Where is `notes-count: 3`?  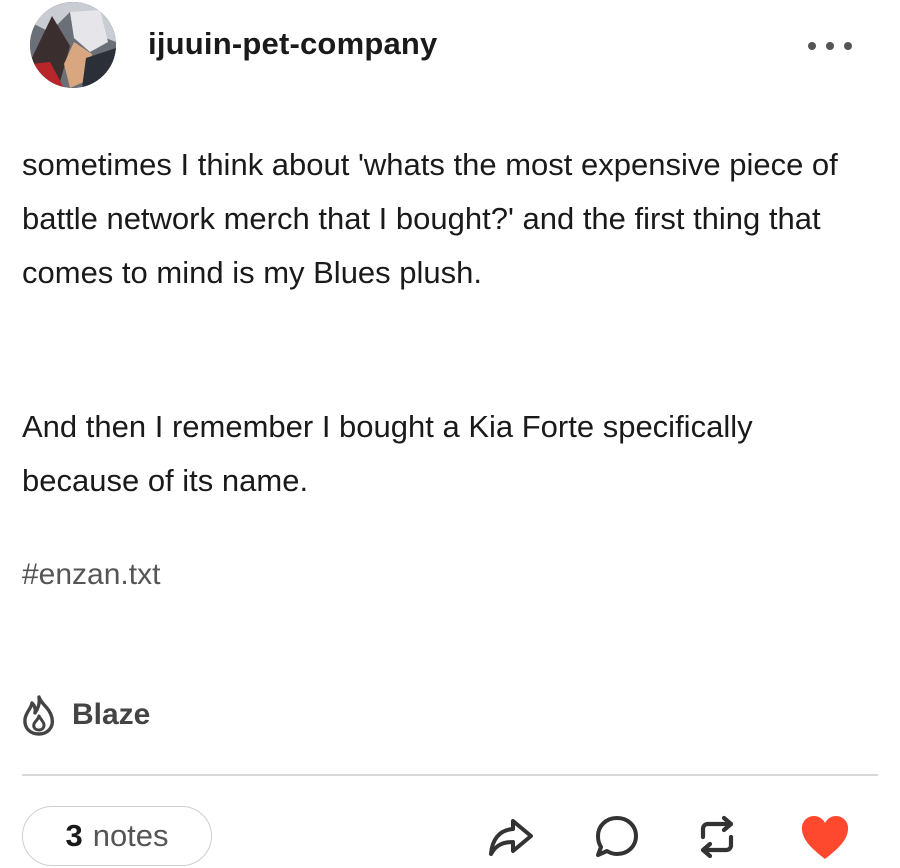
notes-count: 3 is located at coordinates (74, 835).